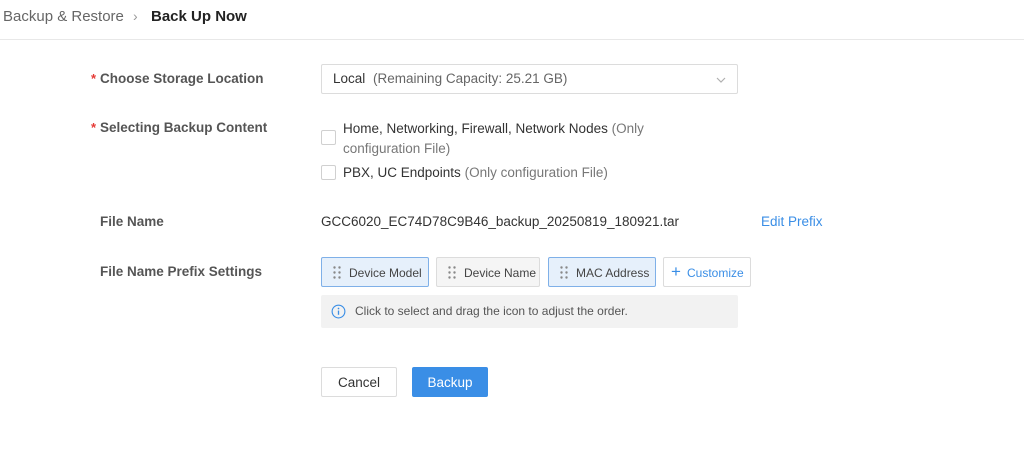 This screenshot has width=1024, height=454. I want to click on prefix-chip-device-name: Device Name, so click(488, 272).